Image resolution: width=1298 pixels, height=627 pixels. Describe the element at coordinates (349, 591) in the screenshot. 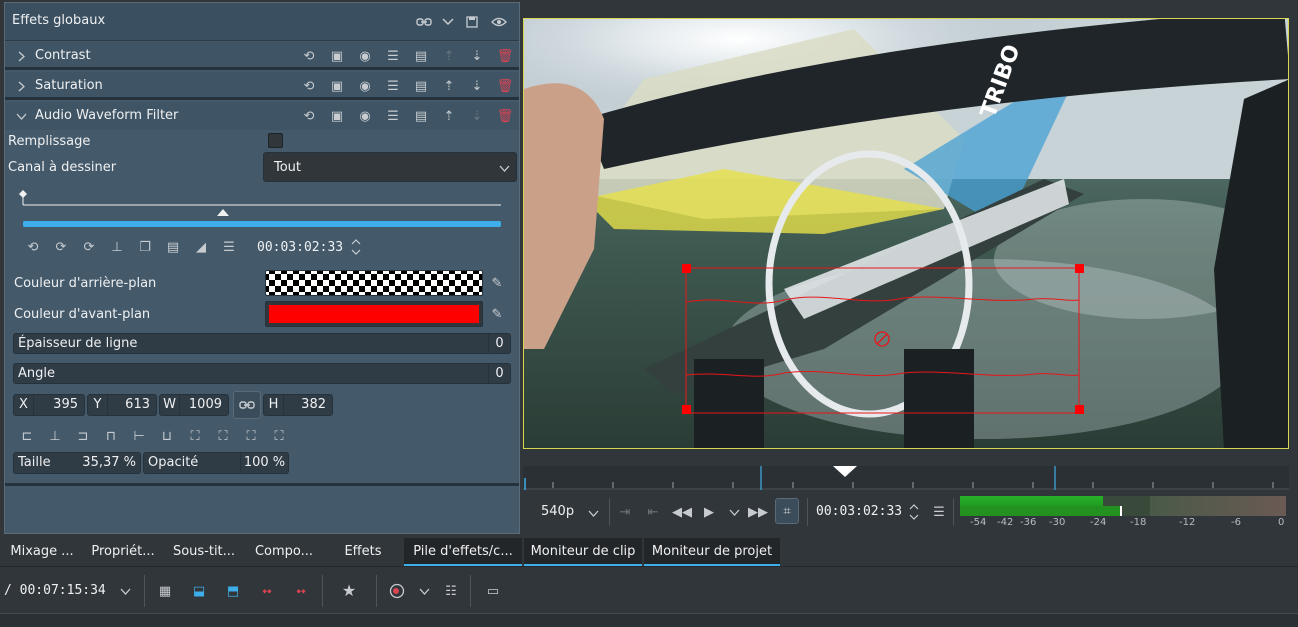

I see `star-icon: ★` at that location.